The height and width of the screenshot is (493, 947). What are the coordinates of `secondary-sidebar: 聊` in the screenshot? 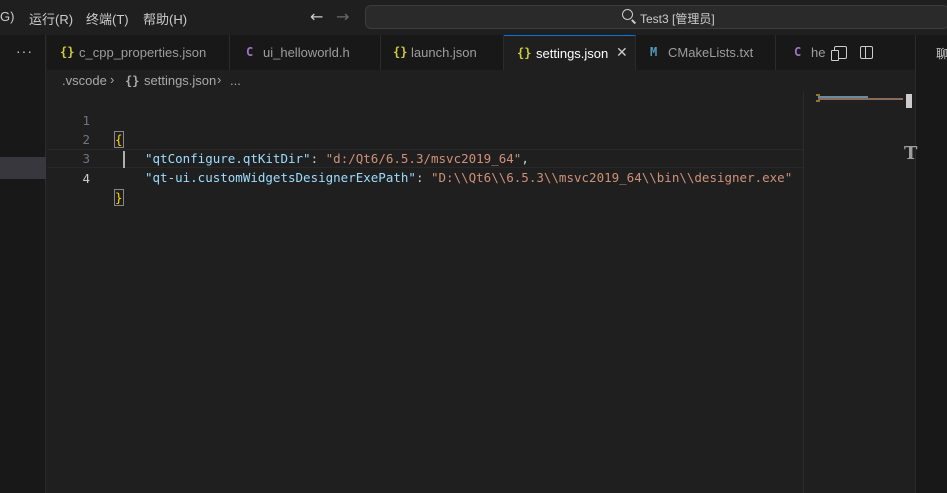 It's located at (931, 264).